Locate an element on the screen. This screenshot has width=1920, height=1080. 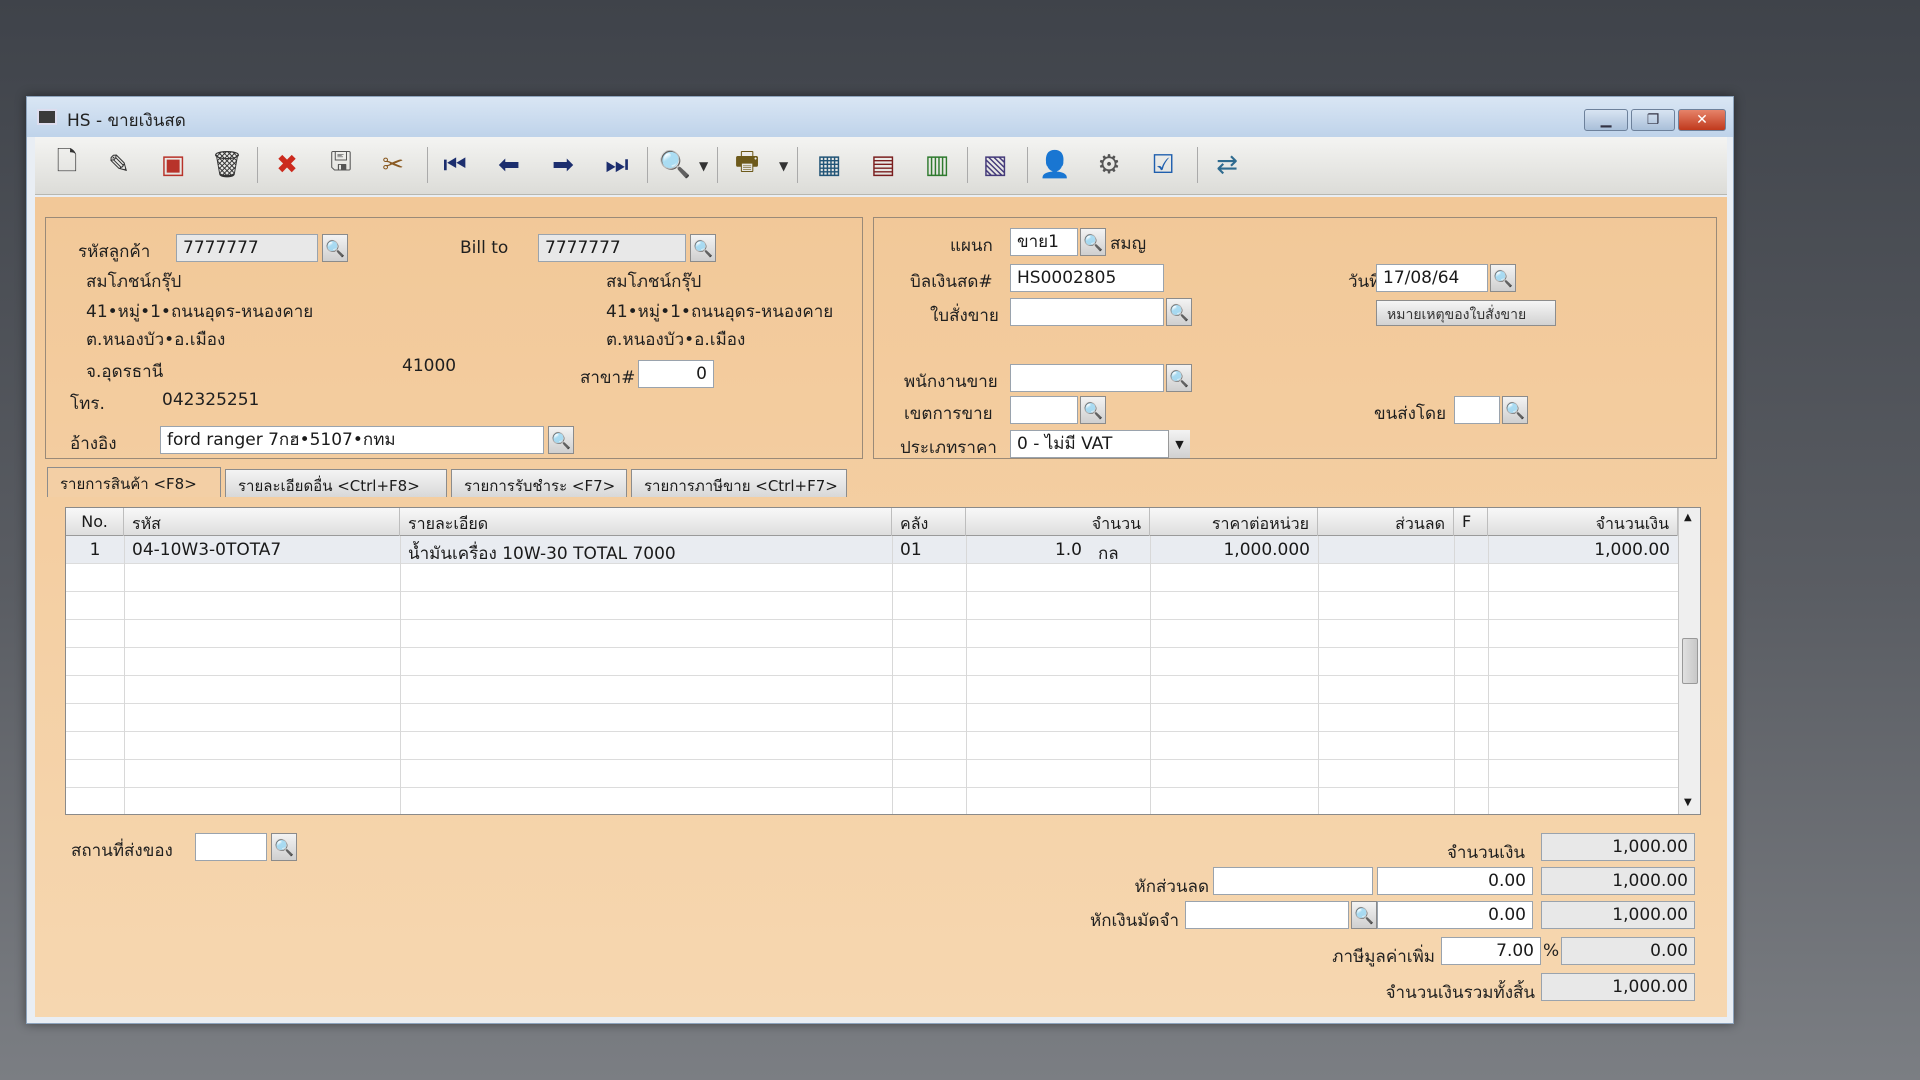
date-input: 17/08/64 is located at coordinates (1432, 278).